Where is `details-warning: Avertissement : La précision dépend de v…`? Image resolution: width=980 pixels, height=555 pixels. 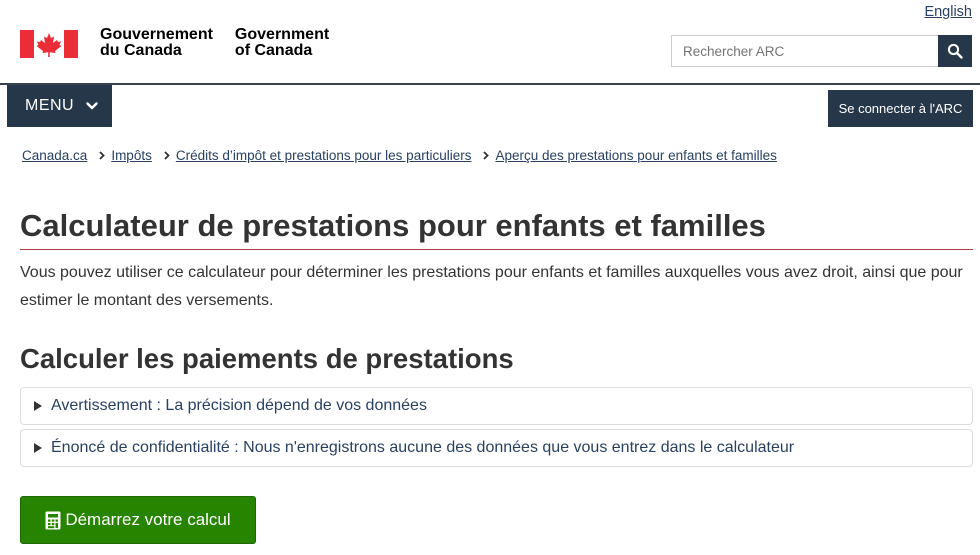 details-warning: Avertissement : La précision dépend de v… is located at coordinates (496, 406).